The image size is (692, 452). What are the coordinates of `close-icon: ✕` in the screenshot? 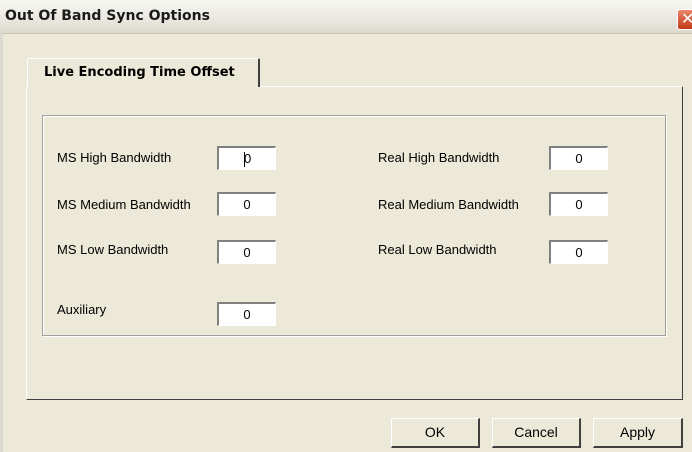 It's located at (686, 18).